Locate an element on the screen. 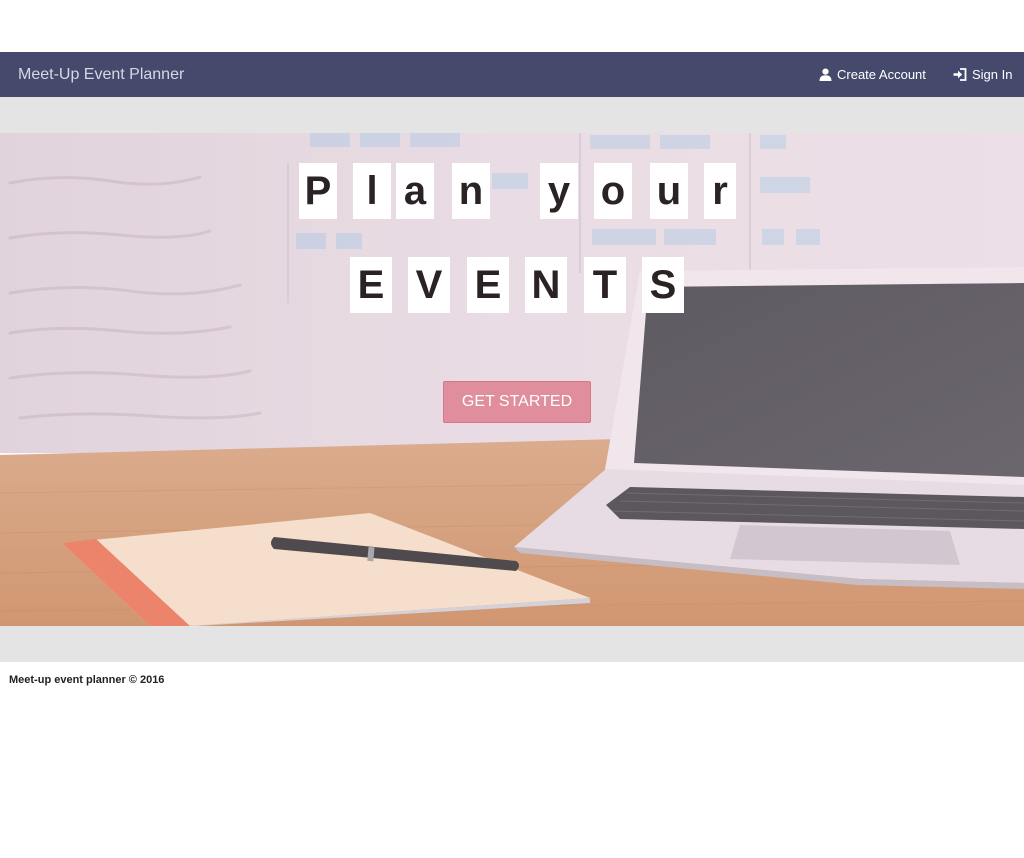  headline-letter-tile: y is located at coordinates (559, 191).